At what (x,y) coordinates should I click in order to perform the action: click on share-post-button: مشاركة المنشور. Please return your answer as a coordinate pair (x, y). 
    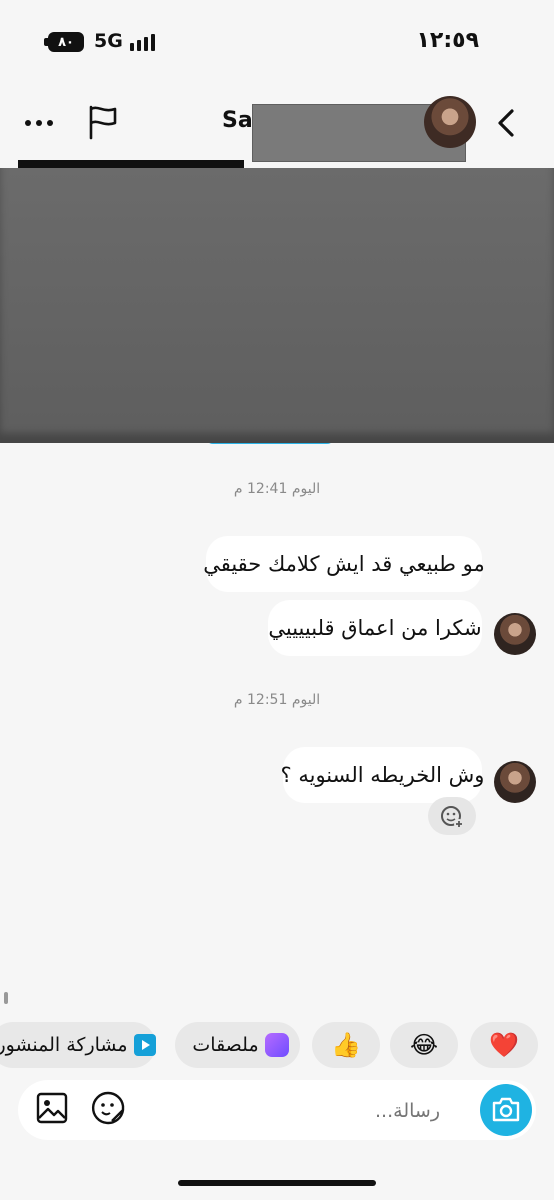
    Looking at the image, I should click on (78, 1045).